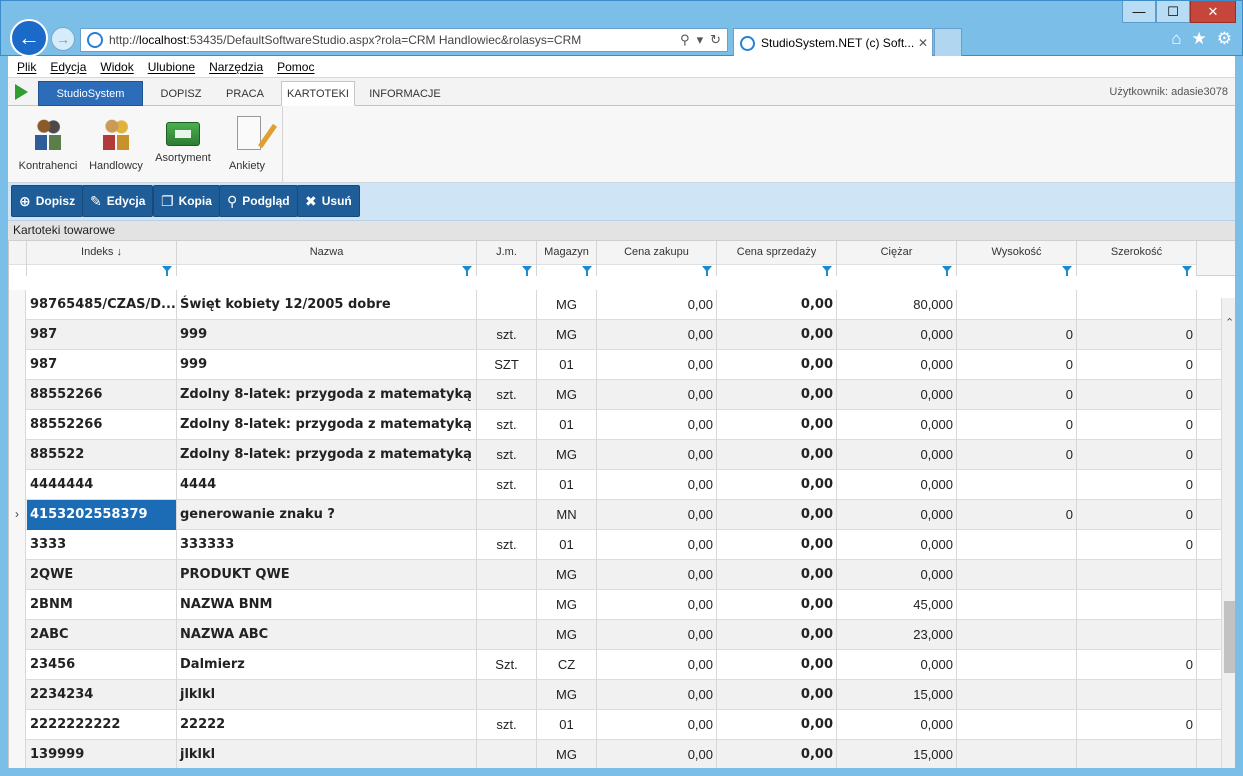 Image resolution: width=1243 pixels, height=776 pixels. What do you see at coordinates (897, 635) in the screenshot?
I see `cell-ciezar: 23,000` at bounding box center [897, 635].